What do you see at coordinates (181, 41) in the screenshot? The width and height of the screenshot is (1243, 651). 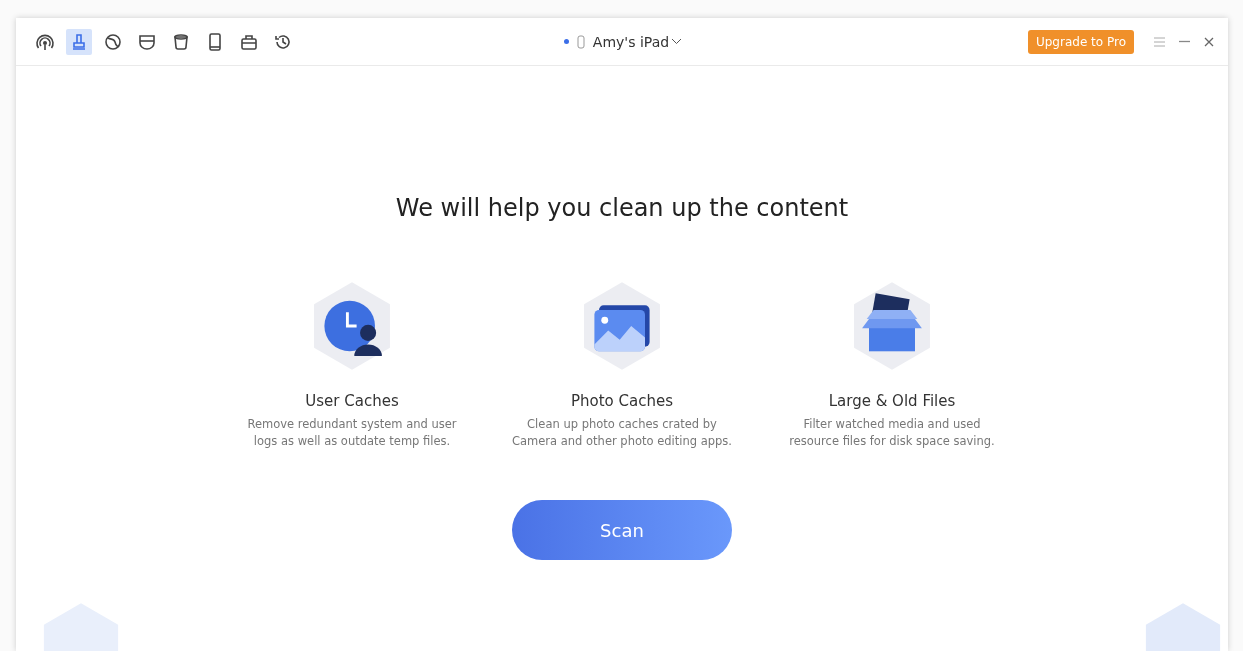 I see `cup-icon` at bounding box center [181, 41].